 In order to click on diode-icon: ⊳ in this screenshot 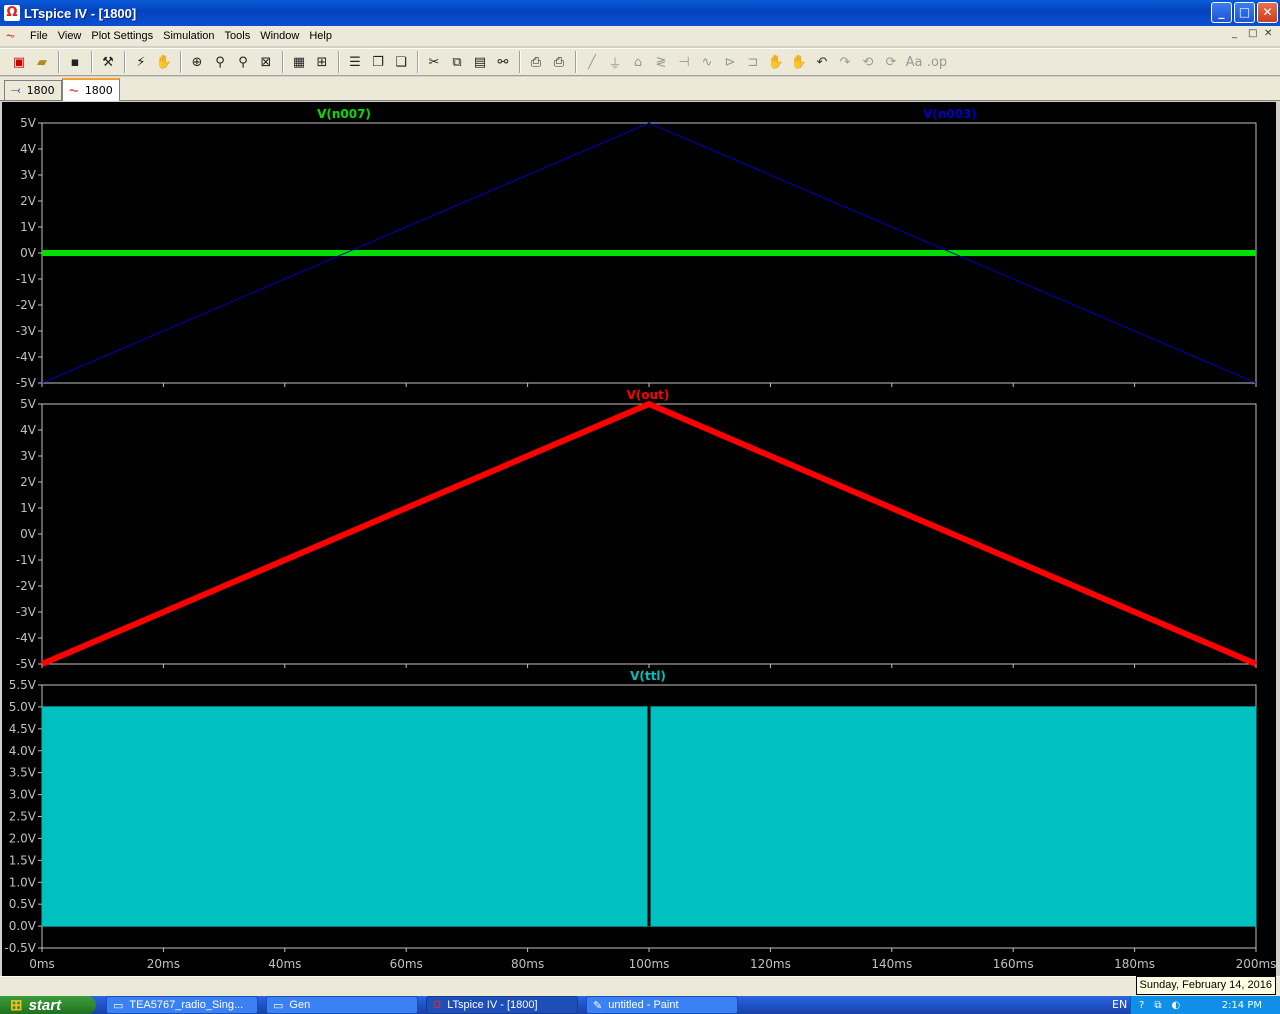, I will do `click(730, 62)`.